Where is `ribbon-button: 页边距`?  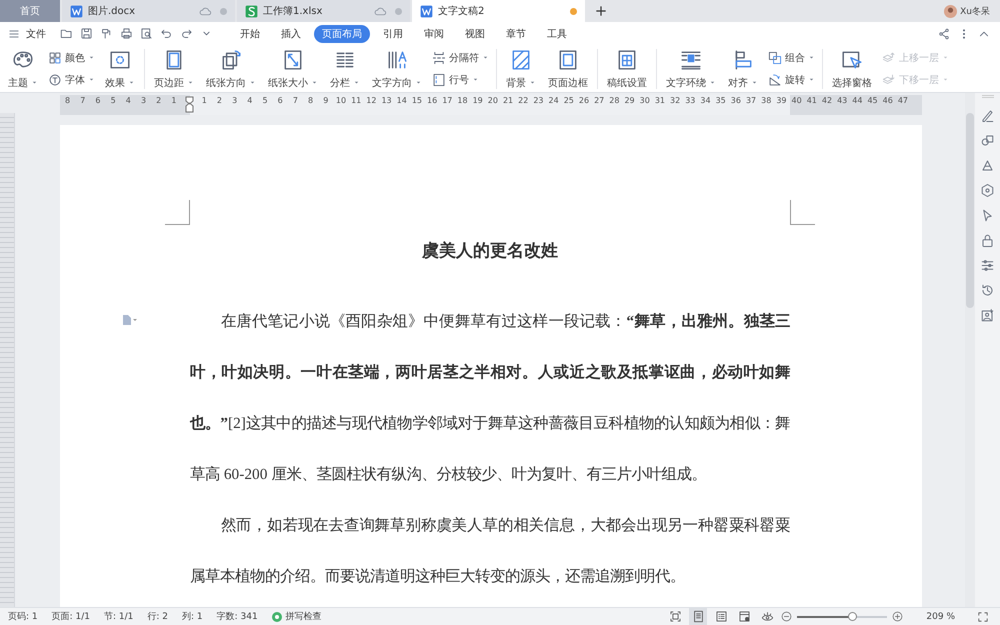
ribbon-button: 页边距 is located at coordinates (174, 68).